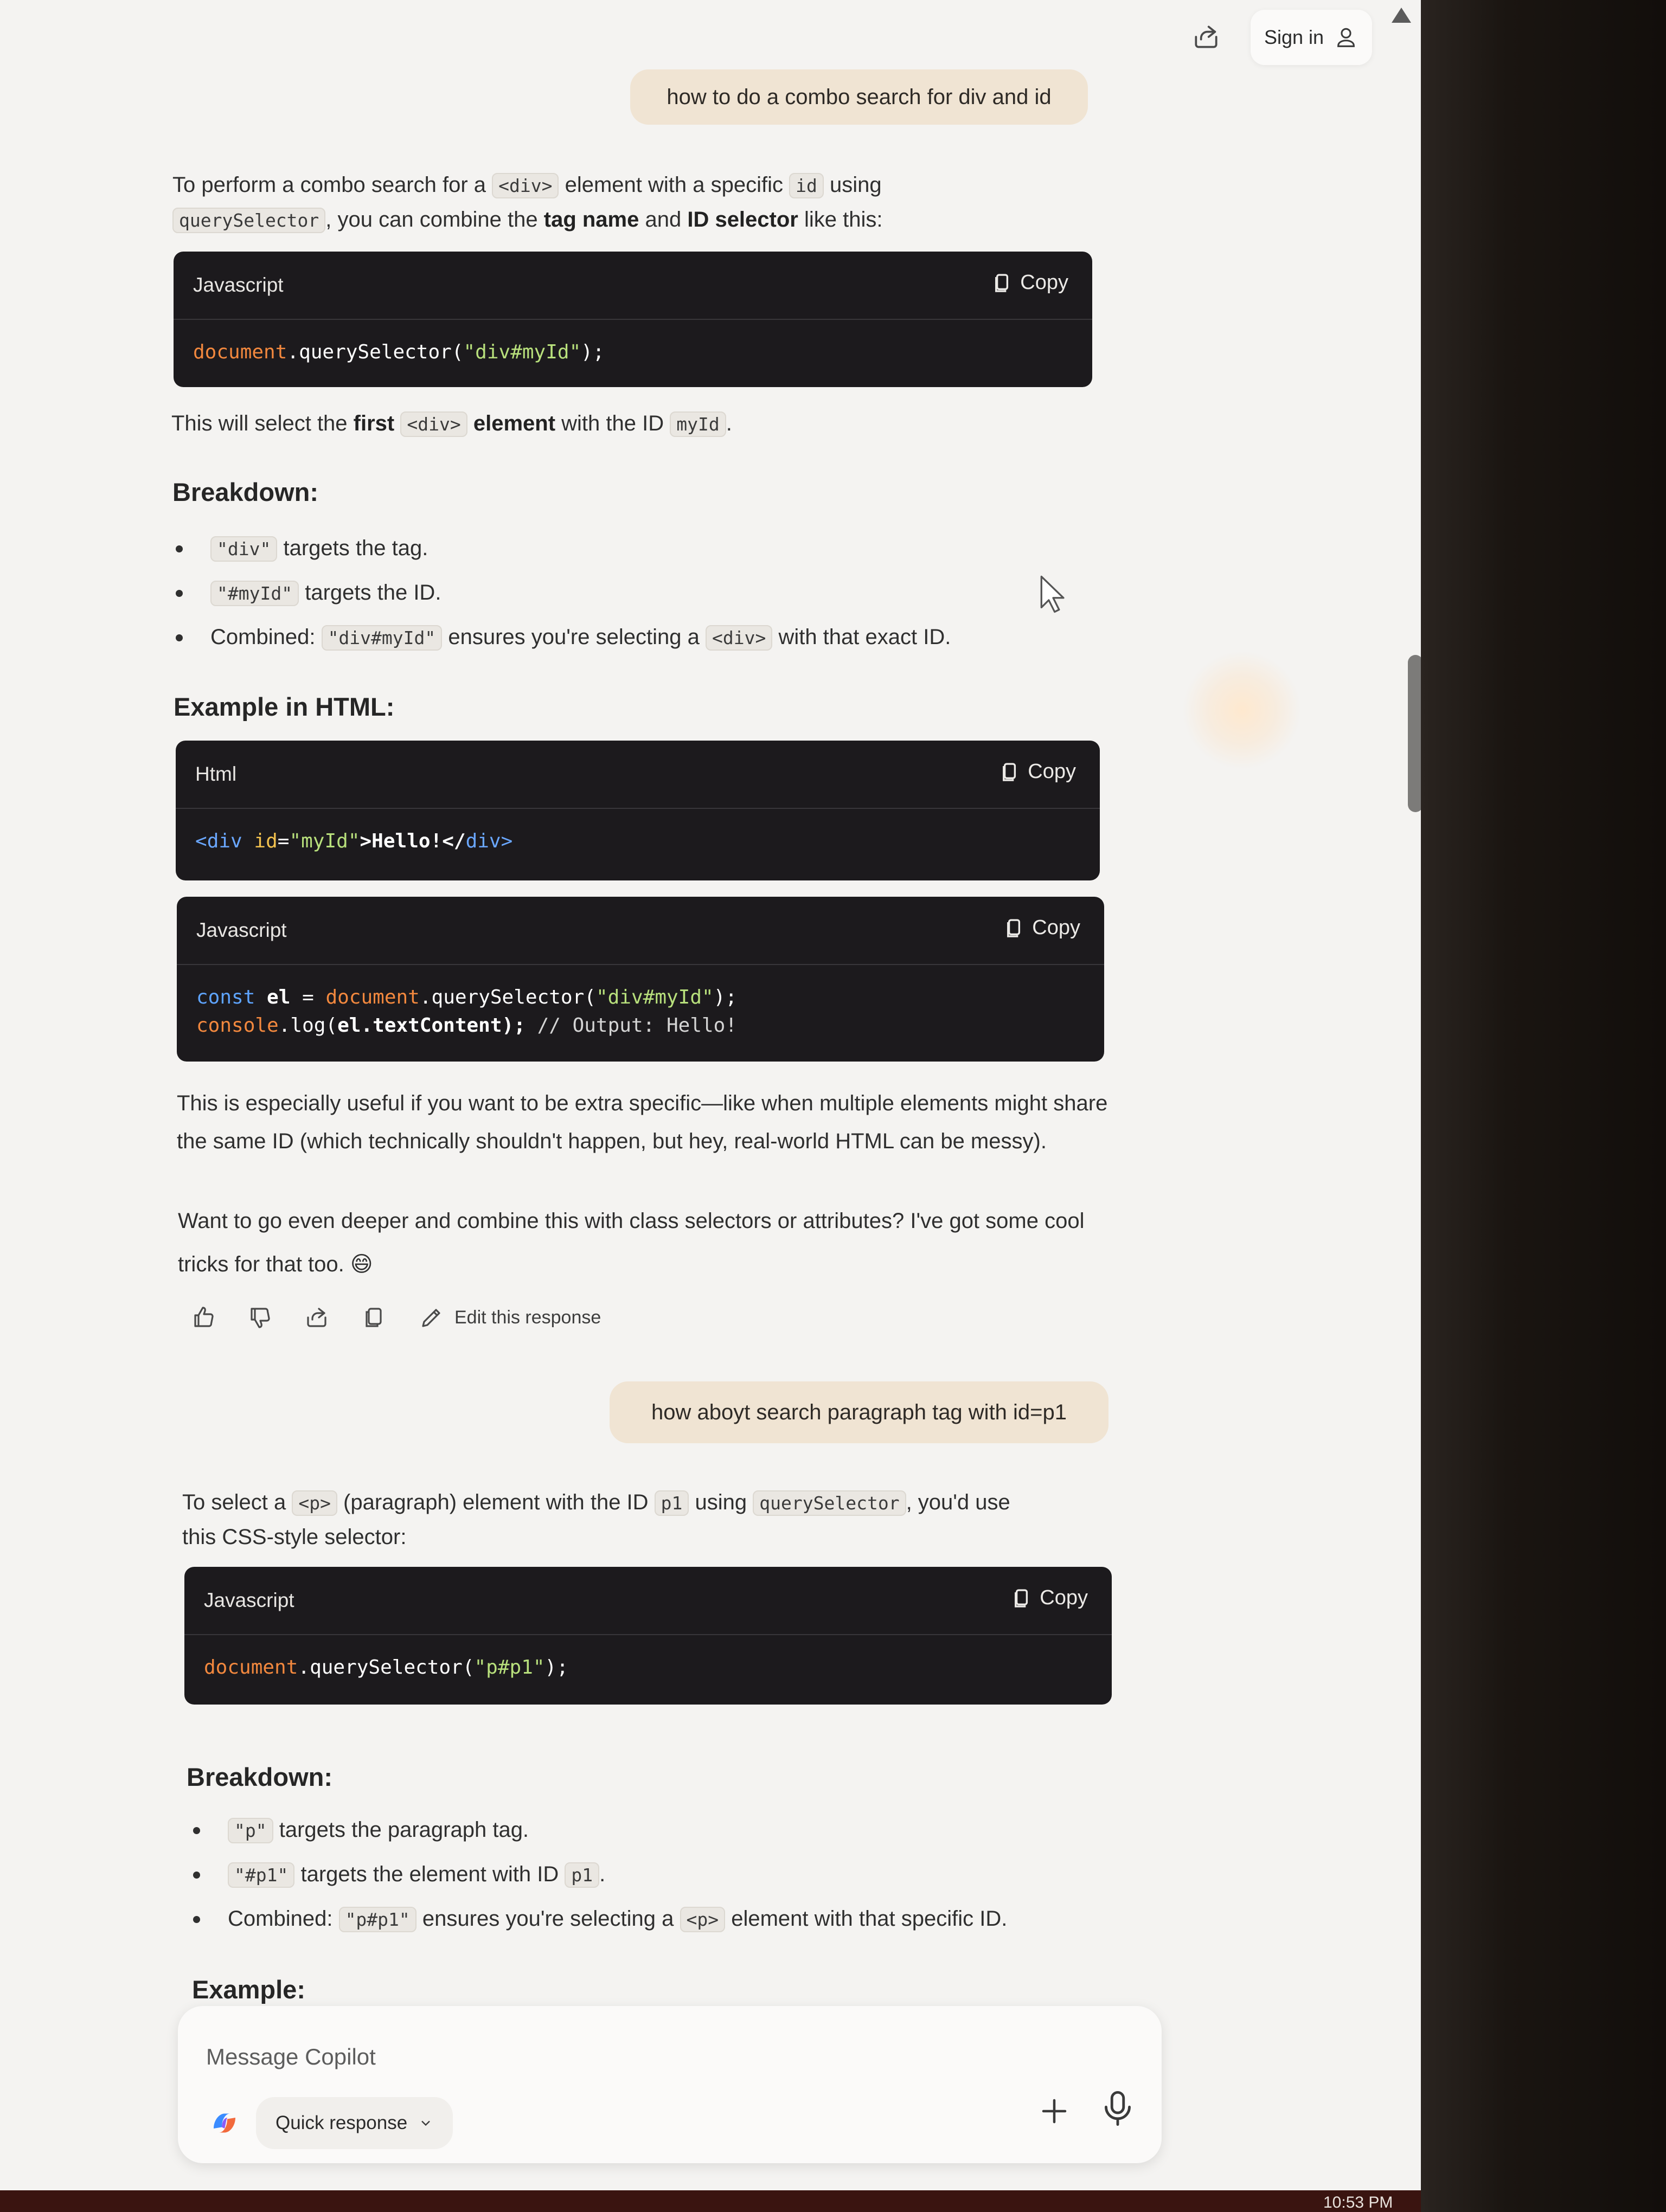 This screenshot has width=1666, height=2212. What do you see at coordinates (703, 1919) in the screenshot?
I see `inline-code: <p>` at bounding box center [703, 1919].